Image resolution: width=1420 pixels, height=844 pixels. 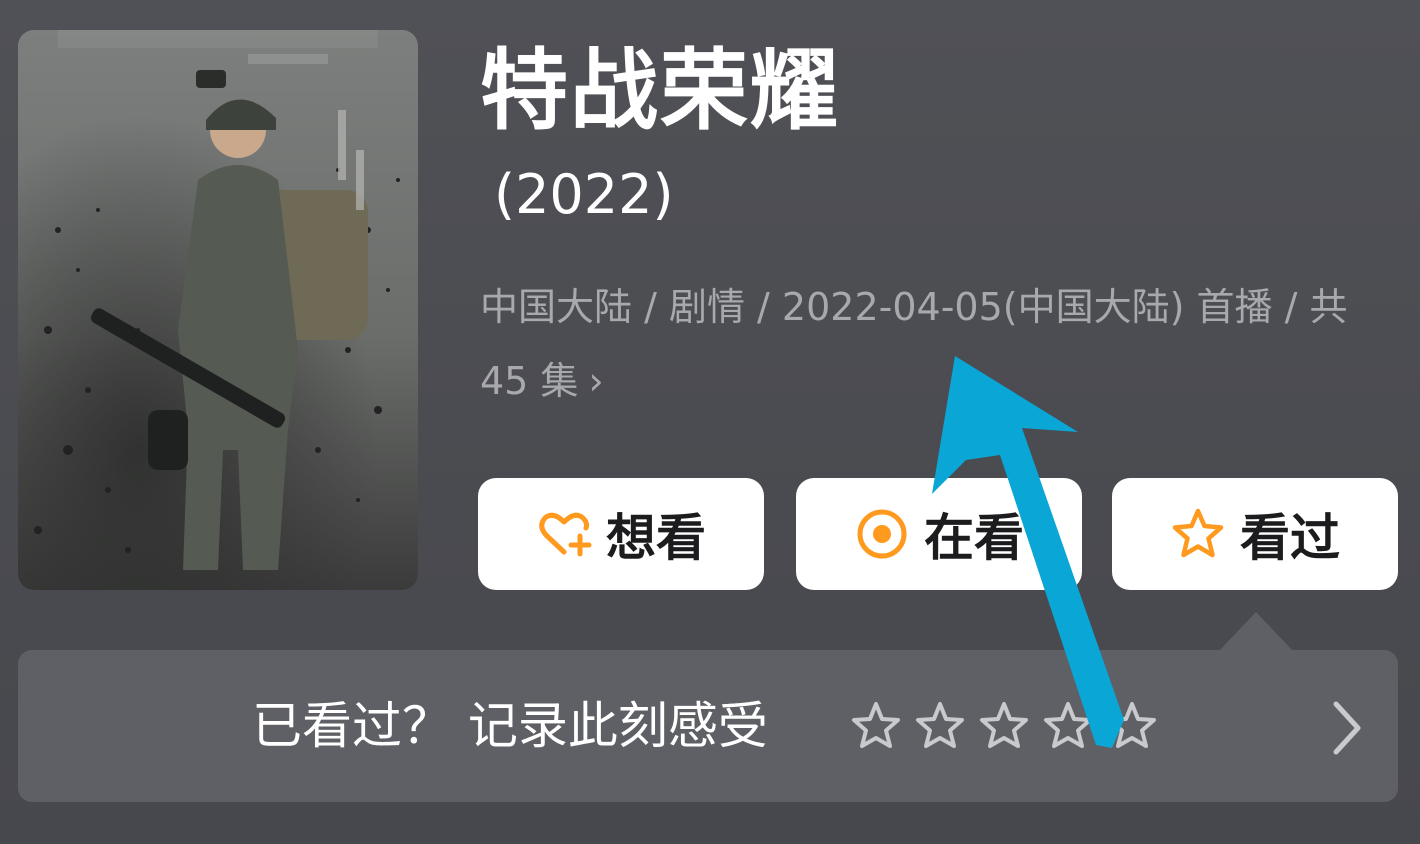 I want to click on show-title: 特战荣耀, so click(x=660, y=90).